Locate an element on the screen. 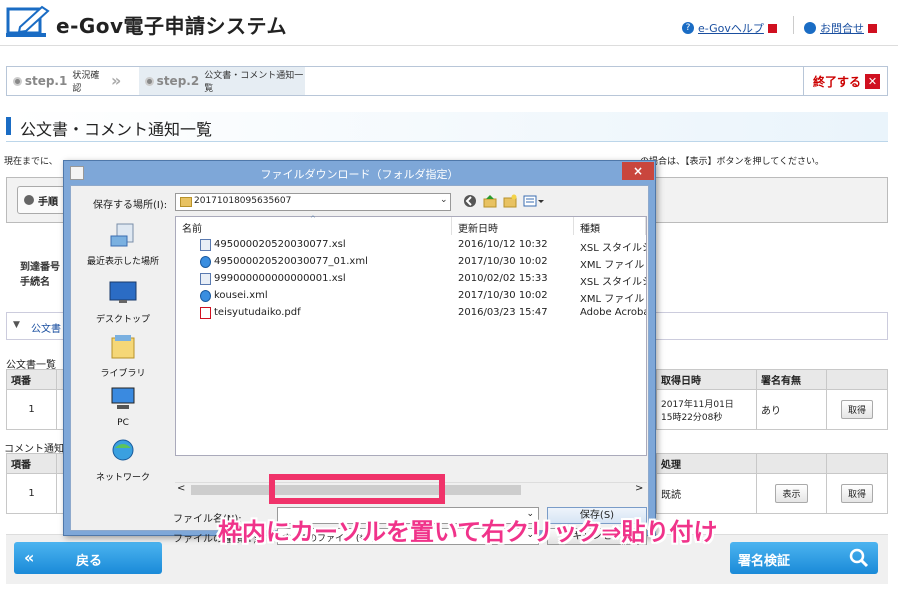  external-link-icon is located at coordinates (872, 28).